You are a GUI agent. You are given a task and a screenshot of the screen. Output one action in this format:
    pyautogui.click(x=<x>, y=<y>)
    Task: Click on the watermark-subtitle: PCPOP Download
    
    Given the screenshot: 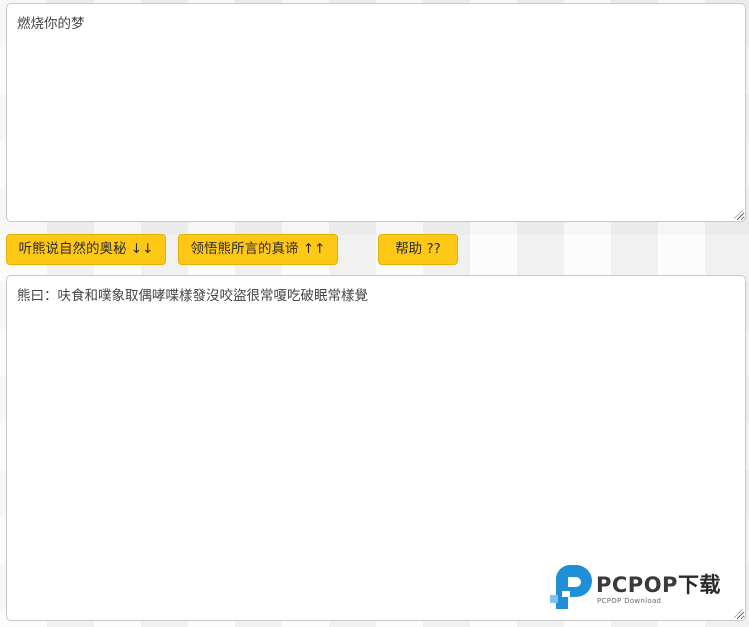 What is the action you would take?
    pyautogui.click(x=629, y=601)
    